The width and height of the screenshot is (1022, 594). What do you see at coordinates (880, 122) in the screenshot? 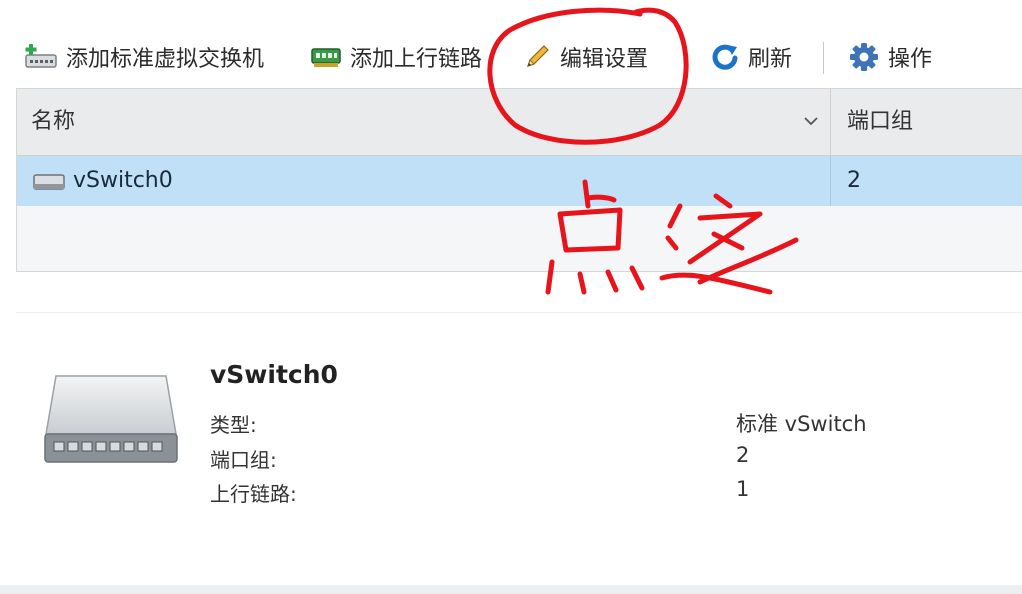
I see `column-header-port-groups: 端口组` at bounding box center [880, 122].